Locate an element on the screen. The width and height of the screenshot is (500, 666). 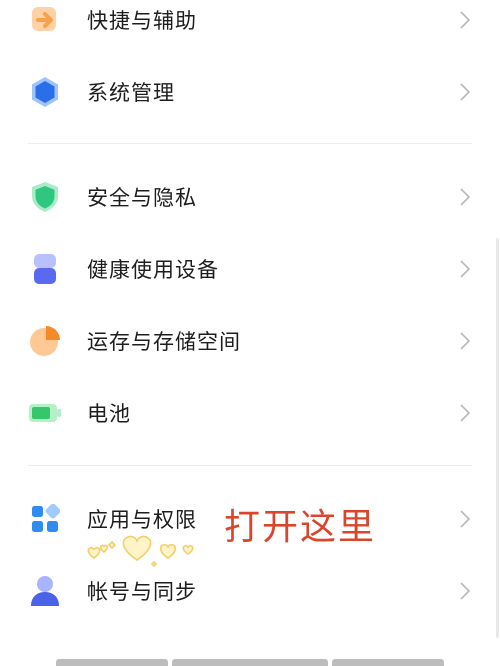
apps-grid-icon is located at coordinates (45, 519).